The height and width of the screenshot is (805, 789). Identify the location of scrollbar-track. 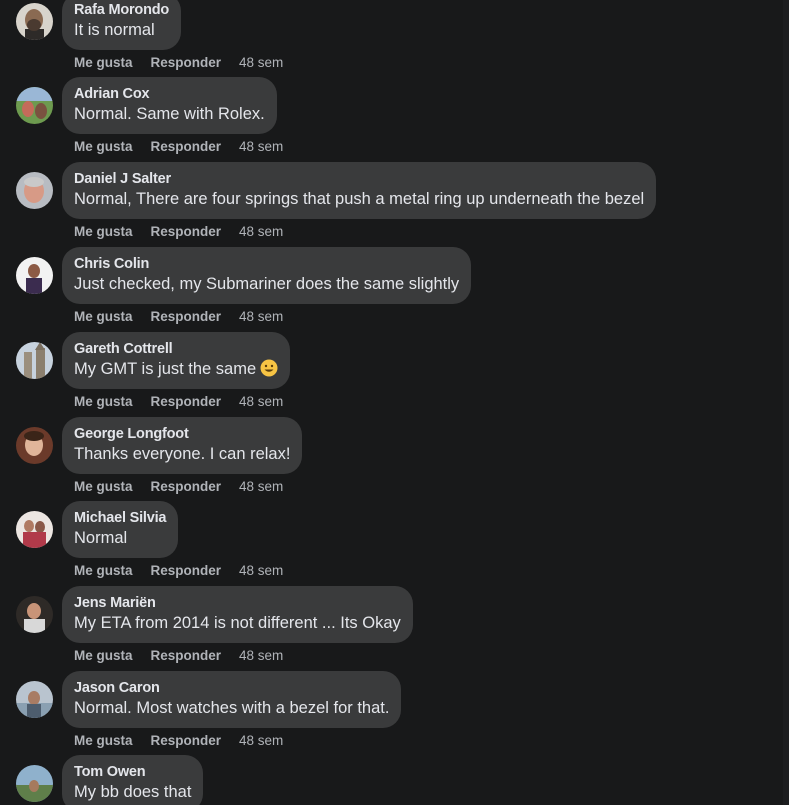
(786, 402).